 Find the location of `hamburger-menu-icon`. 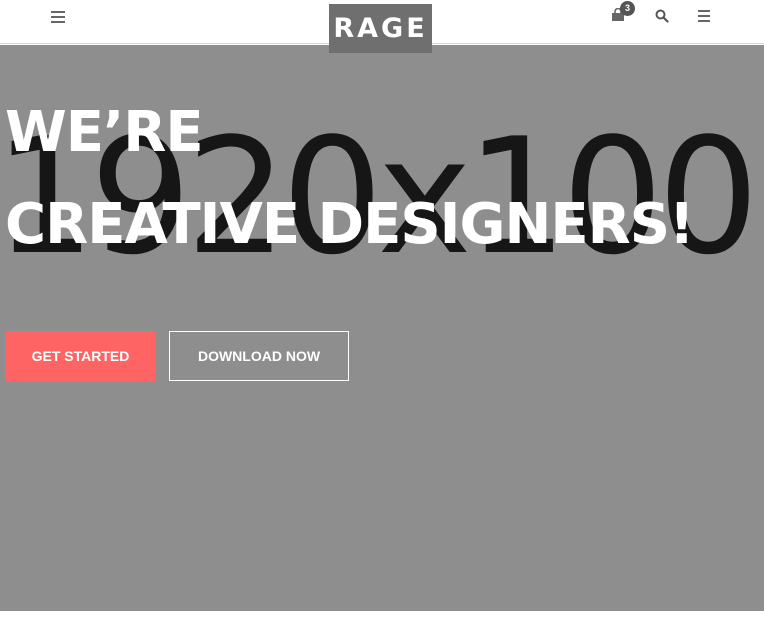

hamburger-menu-icon is located at coordinates (58, 17).